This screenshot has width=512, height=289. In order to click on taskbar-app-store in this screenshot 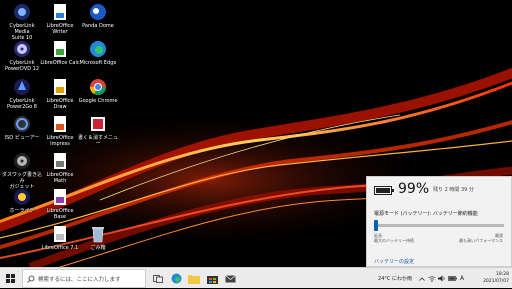, I will do `click(212, 278)`.